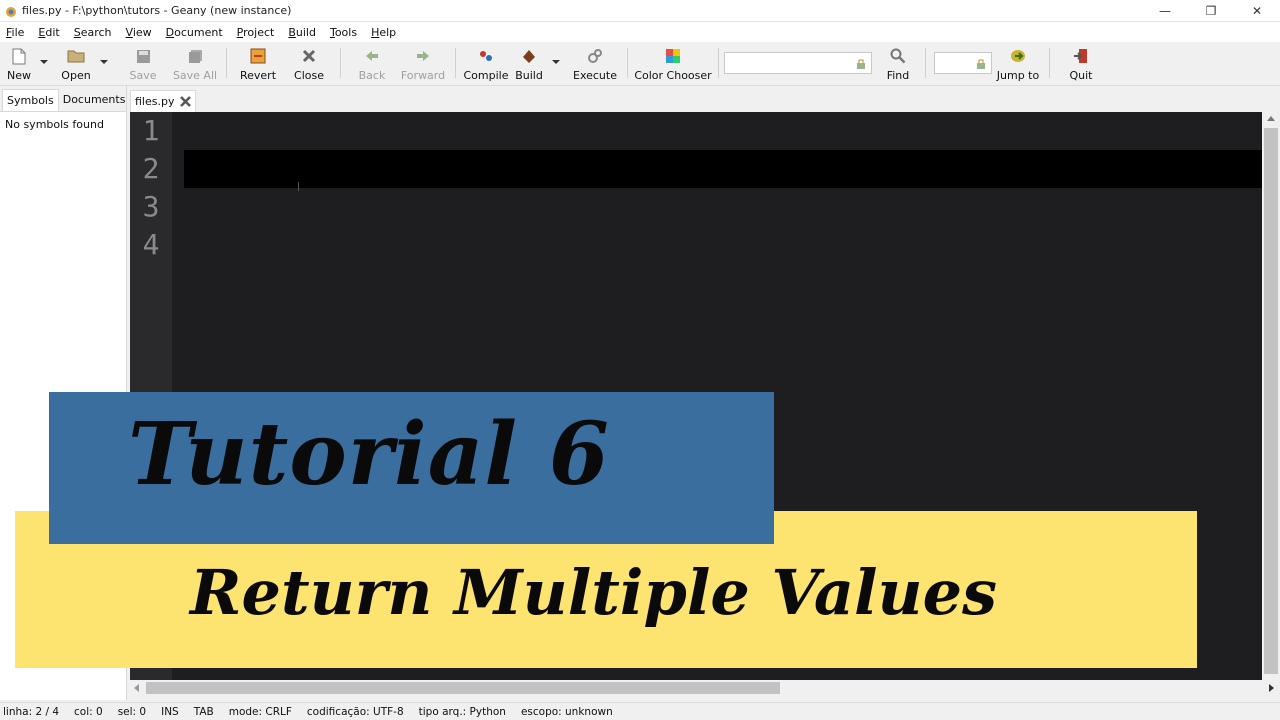 This screenshot has height=720, width=1280. What do you see at coordinates (309, 64) in the screenshot?
I see `close-button: Close` at bounding box center [309, 64].